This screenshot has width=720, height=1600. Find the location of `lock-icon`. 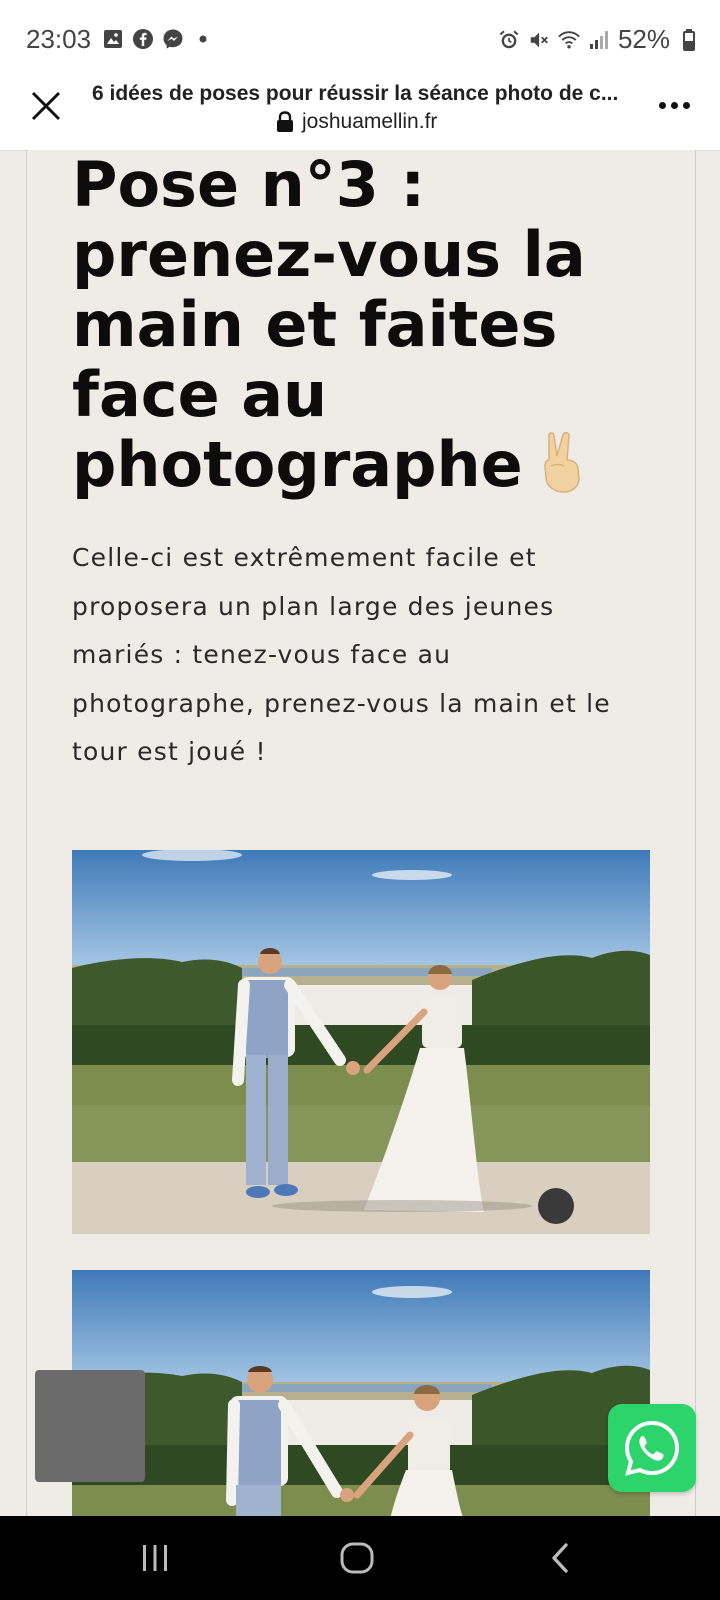

lock-icon is located at coordinates (285, 121).